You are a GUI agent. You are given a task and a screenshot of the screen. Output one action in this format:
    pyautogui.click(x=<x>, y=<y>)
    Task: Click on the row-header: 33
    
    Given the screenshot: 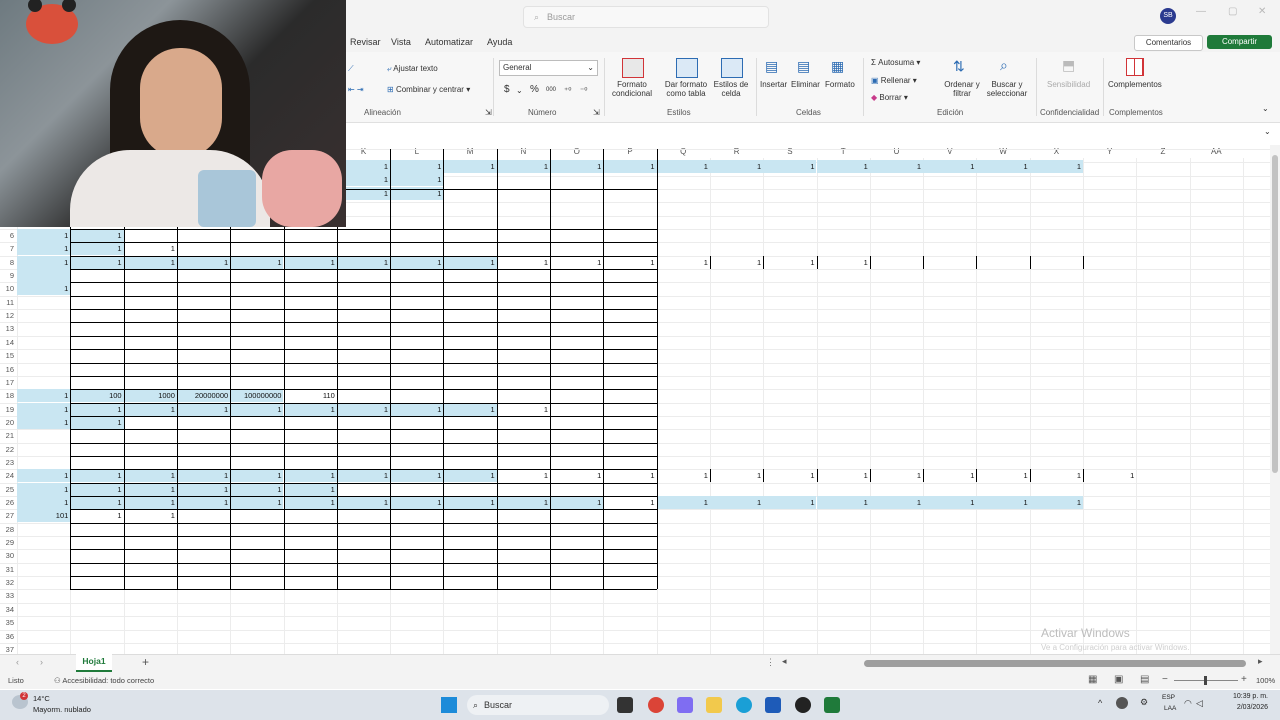 What is the action you would take?
    pyautogui.click(x=8, y=595)
    